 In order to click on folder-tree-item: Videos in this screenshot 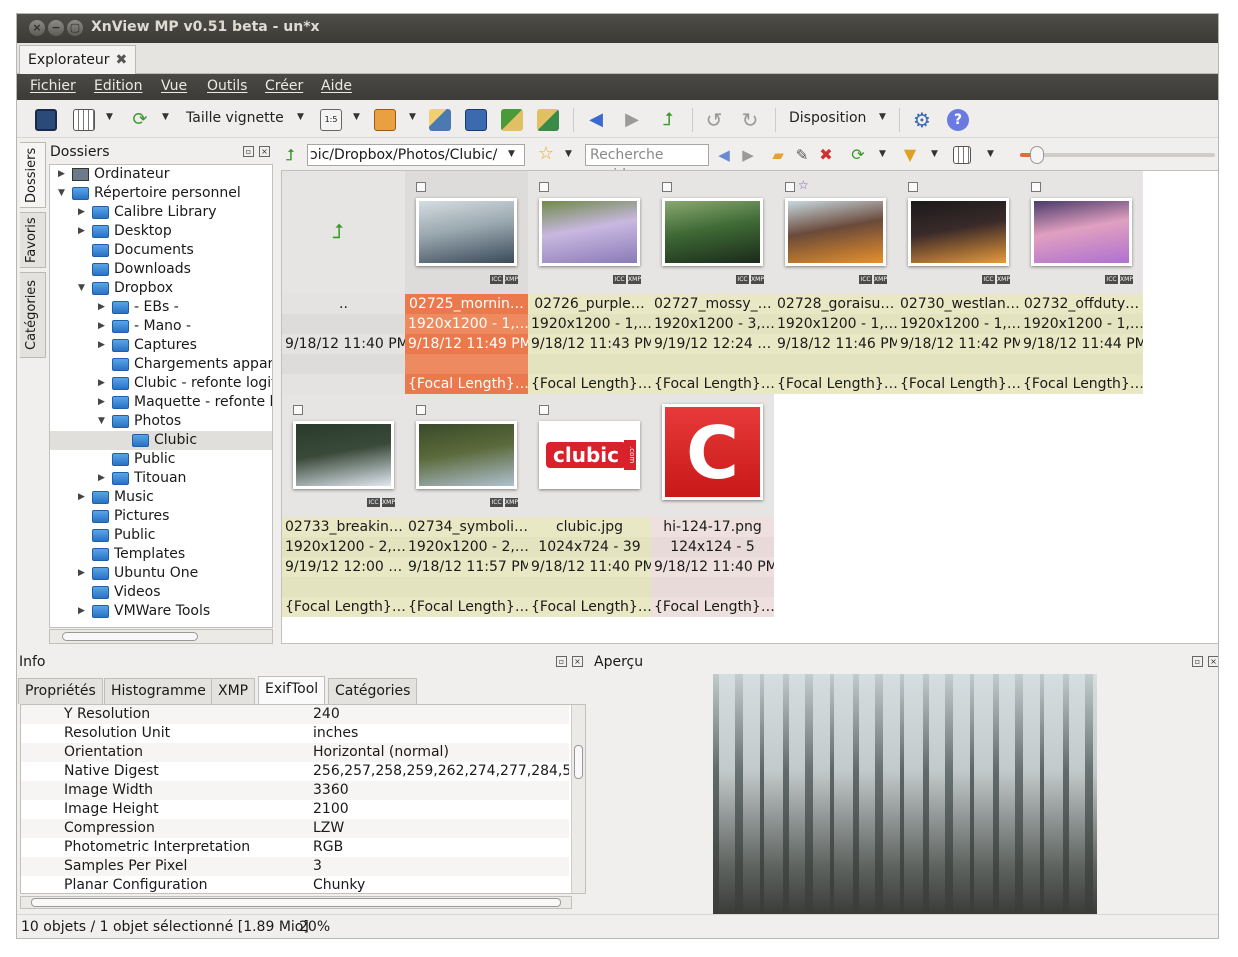, I will do `click(161, 592)`.